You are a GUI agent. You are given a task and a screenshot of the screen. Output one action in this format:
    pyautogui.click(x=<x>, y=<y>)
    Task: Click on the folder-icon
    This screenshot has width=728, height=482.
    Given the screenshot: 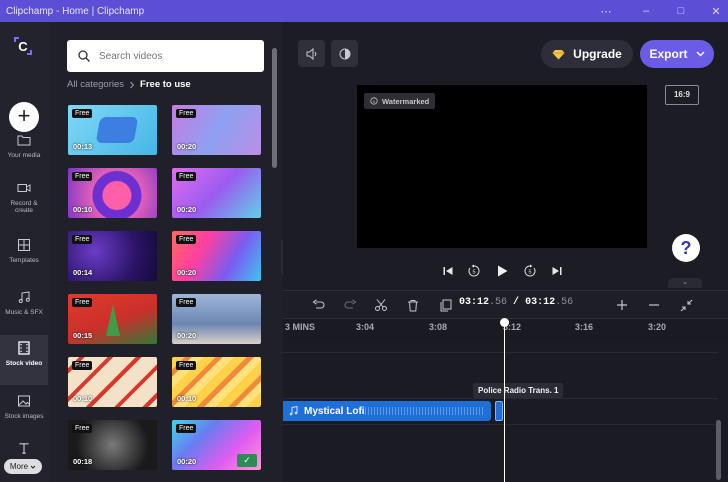 What is the action you would take?
    pyautogui.click(x=24, y=140)
    